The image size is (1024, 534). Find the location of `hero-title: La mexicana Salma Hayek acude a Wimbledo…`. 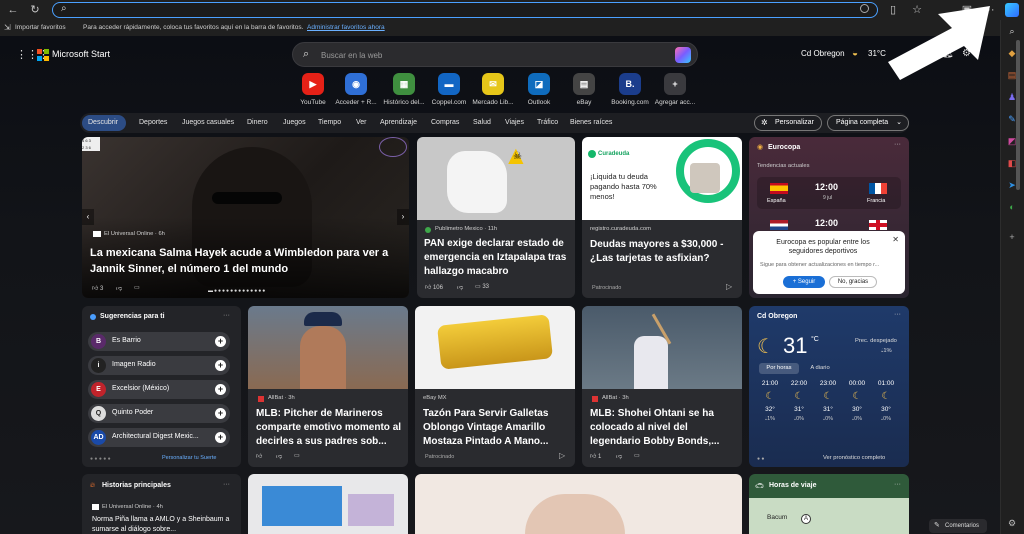

hero-title: La mexicana Salma Hayek acude a Wimbledo… is located at coordinates (246, 261).